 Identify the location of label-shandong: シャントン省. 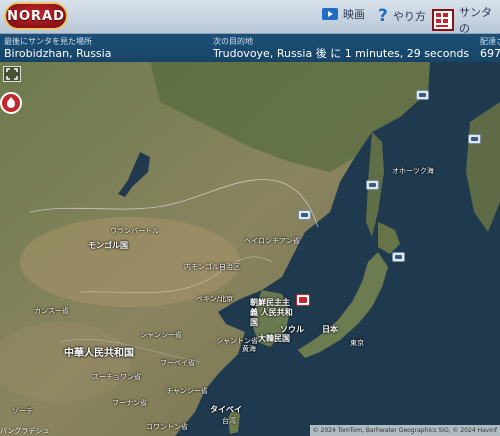
(237, 341).